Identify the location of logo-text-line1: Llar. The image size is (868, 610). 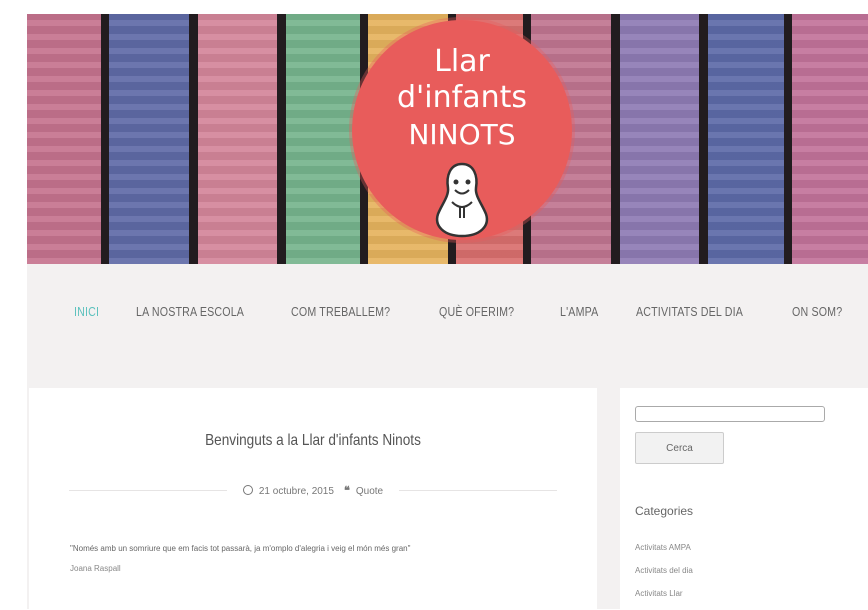
(462, 61).